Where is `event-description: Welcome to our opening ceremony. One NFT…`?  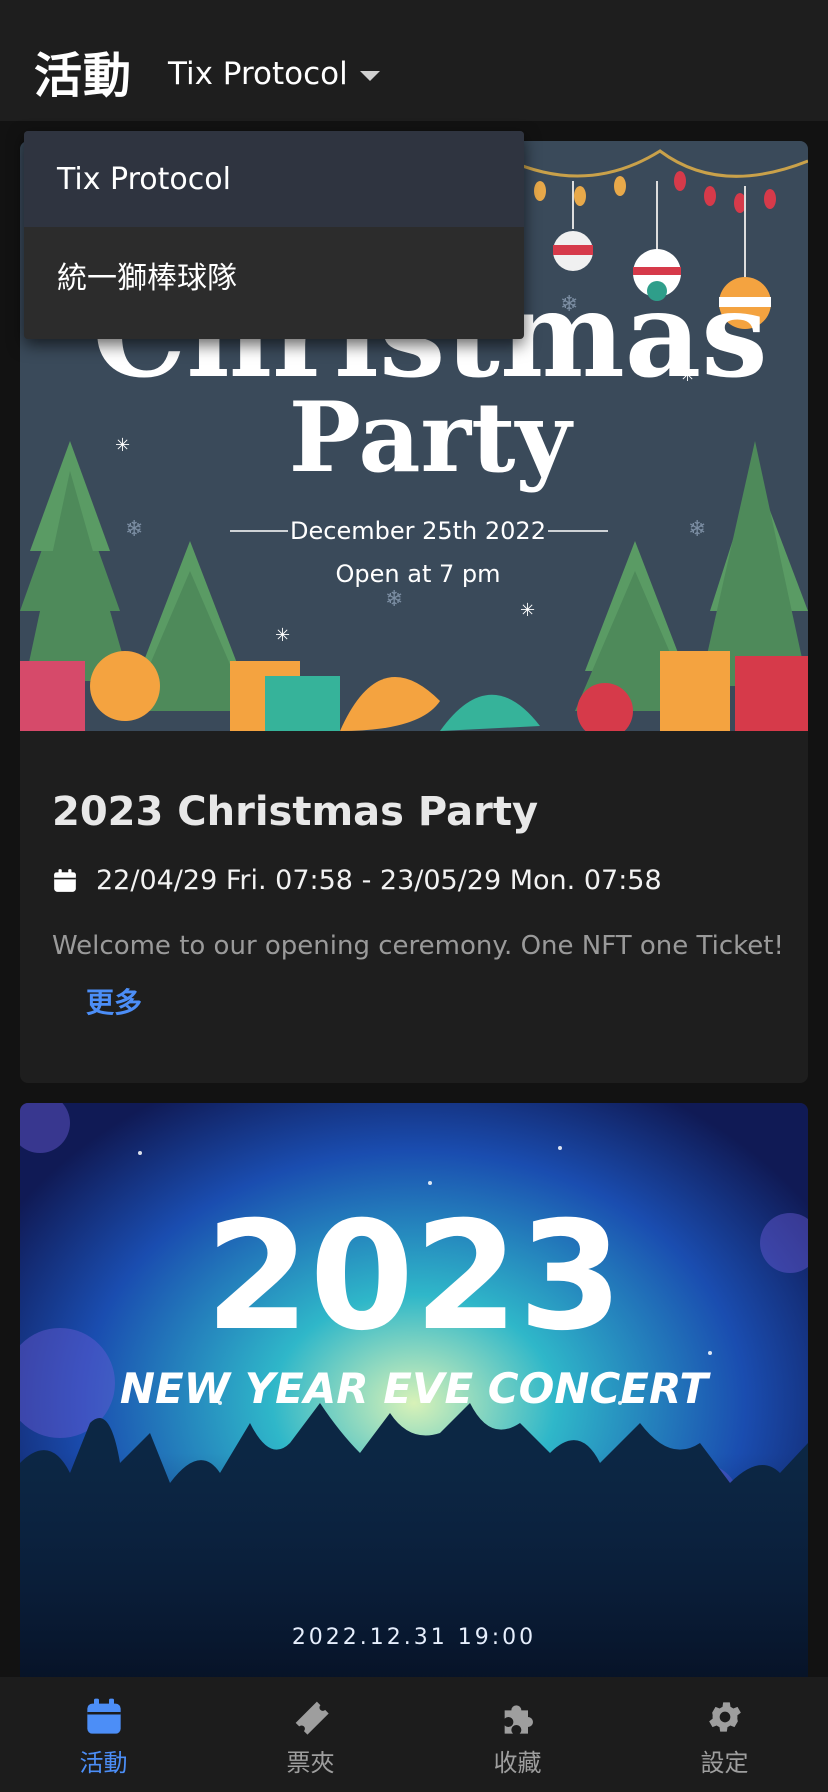 event-description: Welcome to our opening ceremony. One NFT… is located at coordinates (418, 946).